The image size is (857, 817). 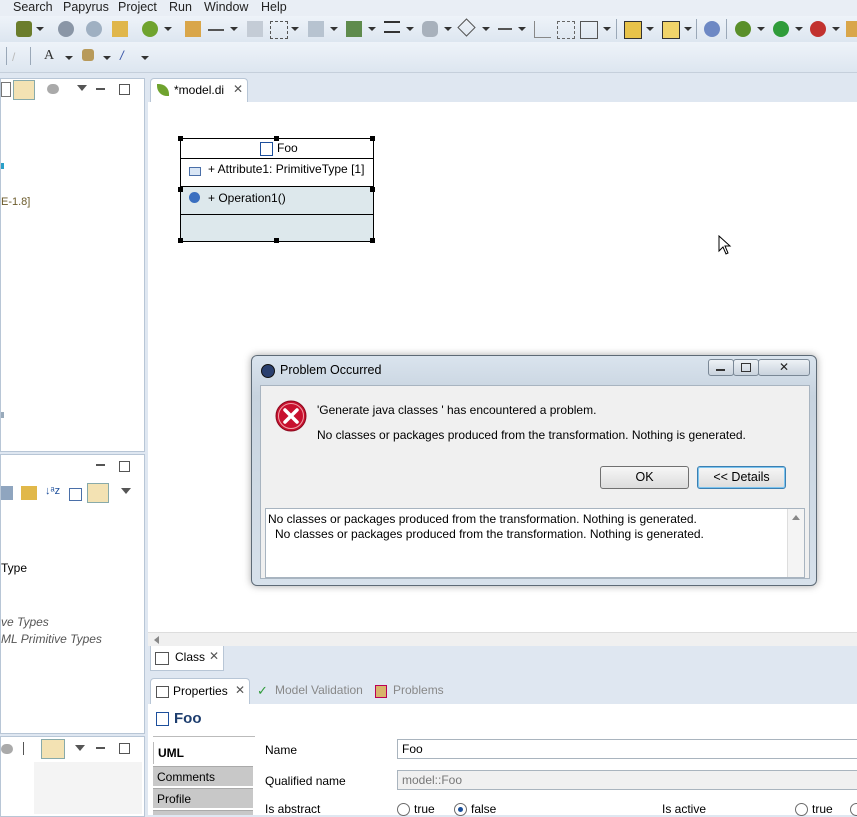 What do you see at coordinates (52, 491) in the screenshot?
I see `sort-az-icon: ↓ᵃz` at bounding box center [52, 491].